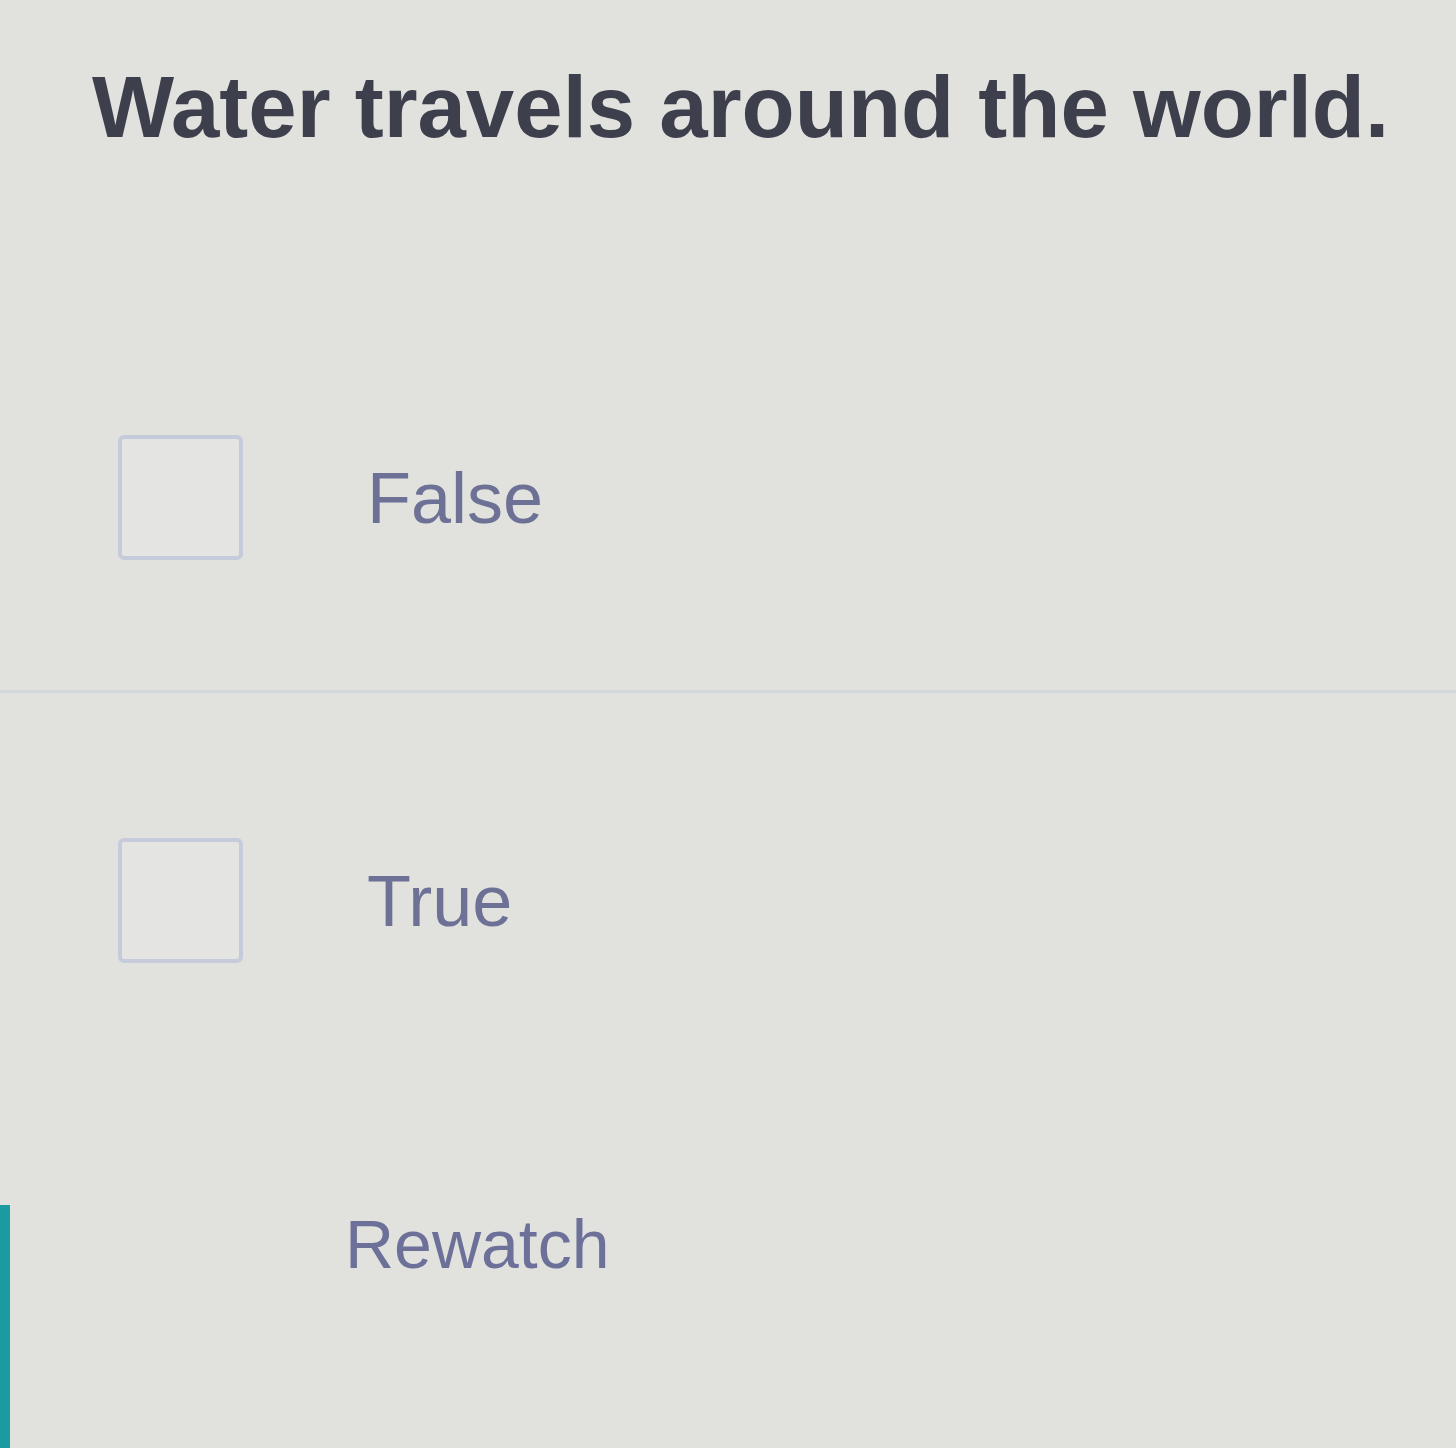  Describe the element at coordinates (477, 1245) in the screenshot. I see `rewatch-button: Rewatch` at that location.